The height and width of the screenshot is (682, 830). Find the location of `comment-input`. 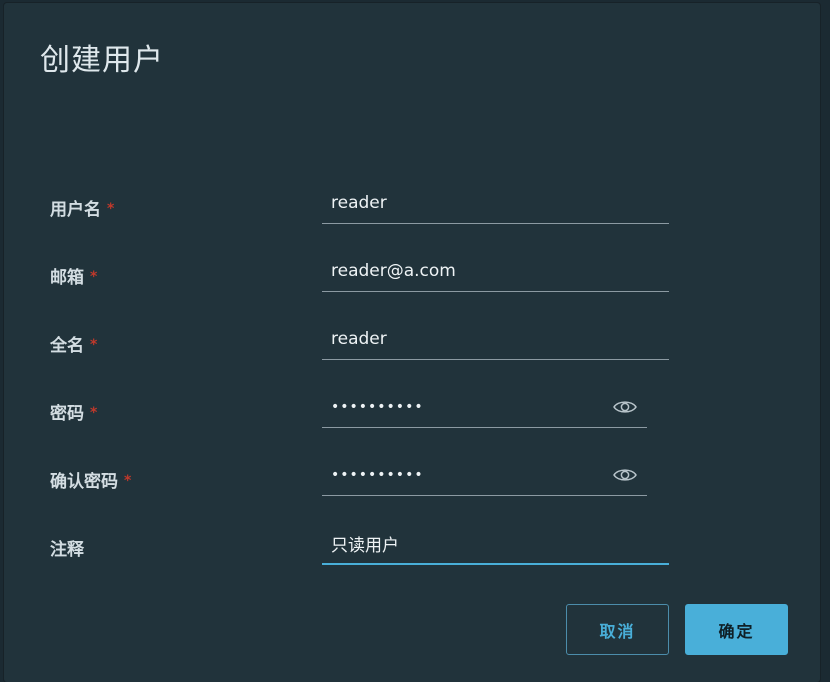

comment-input is located at coordinates (495, 543).